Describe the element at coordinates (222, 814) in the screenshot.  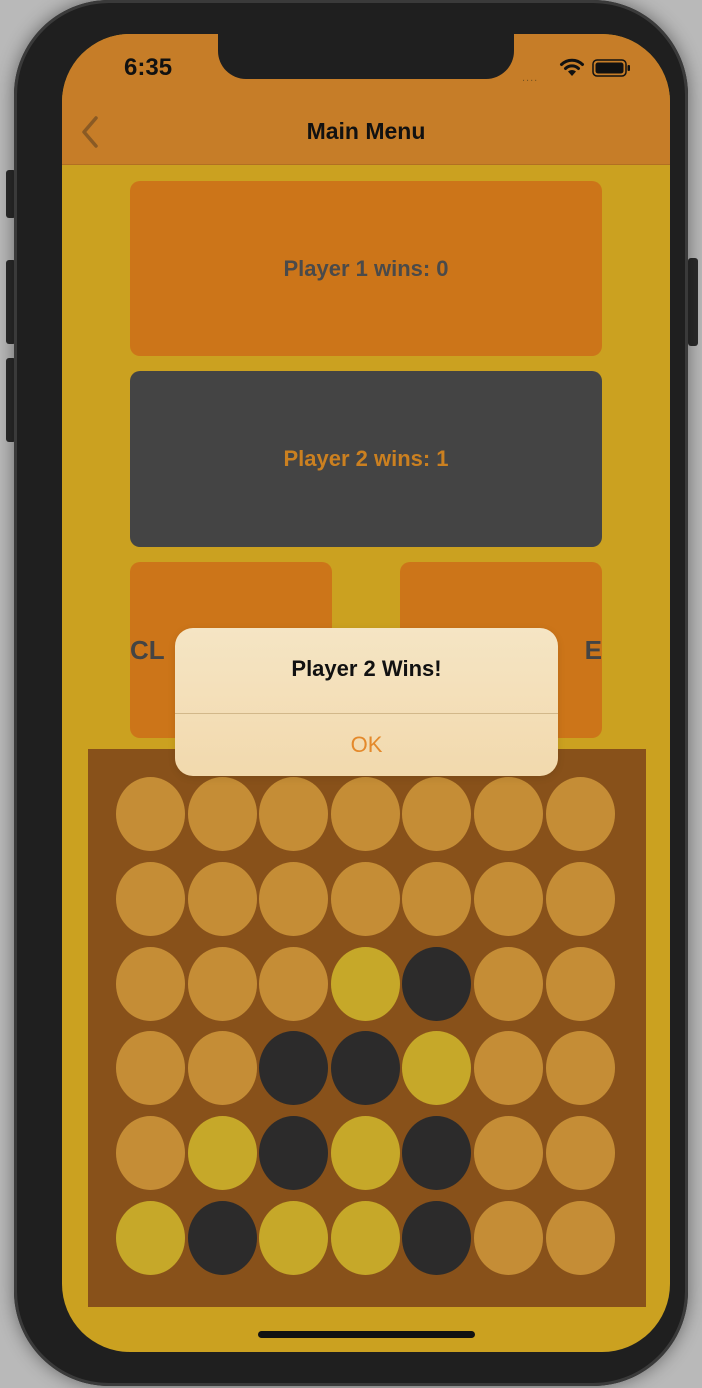
I see `board-cell-r1-c2-empty` at that location.